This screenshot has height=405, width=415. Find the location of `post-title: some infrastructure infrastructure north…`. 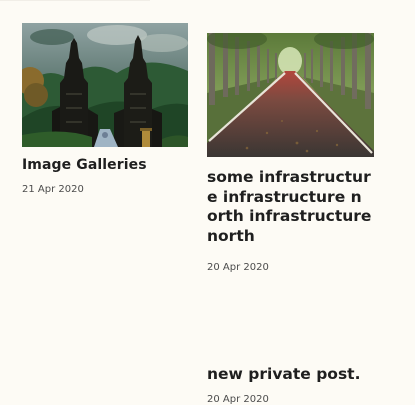

post-title: some infrastructure infrastructure north… is located at coordinates (289, 207).